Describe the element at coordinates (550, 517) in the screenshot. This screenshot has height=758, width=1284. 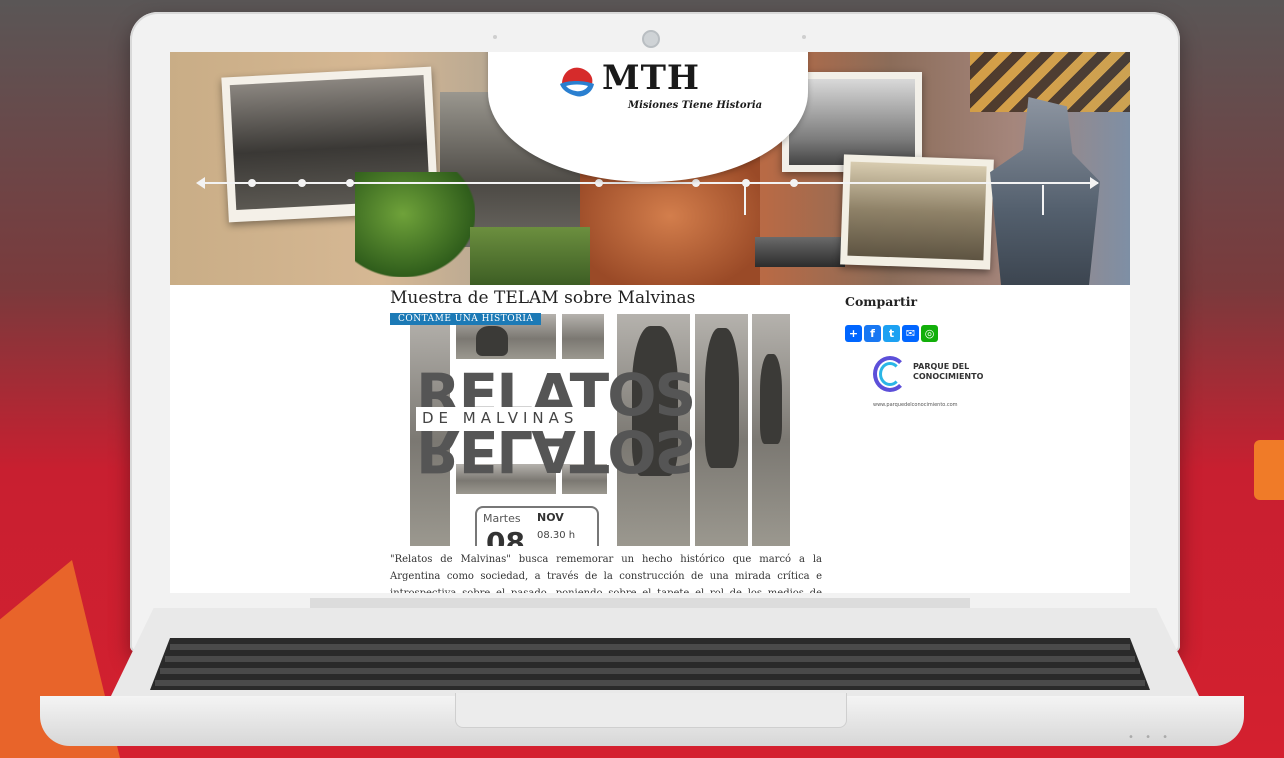
I see `poster-month: NOV` at that location.